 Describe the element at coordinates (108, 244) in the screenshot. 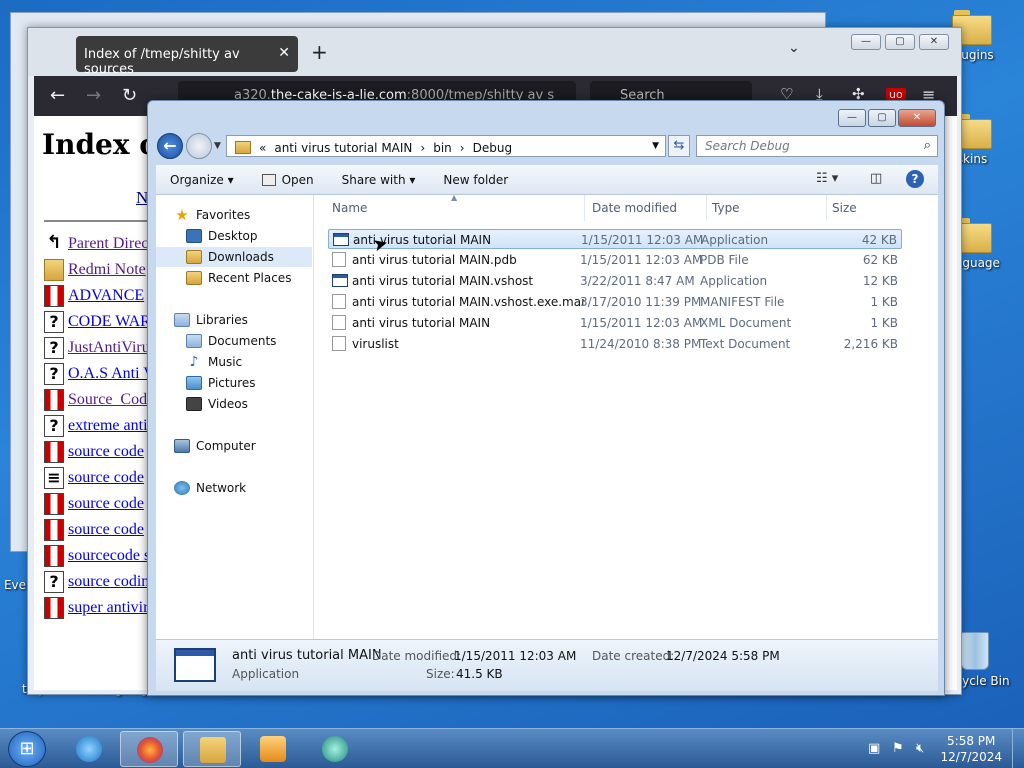

I see `directory-entry-link: Parent Direc` at that location.